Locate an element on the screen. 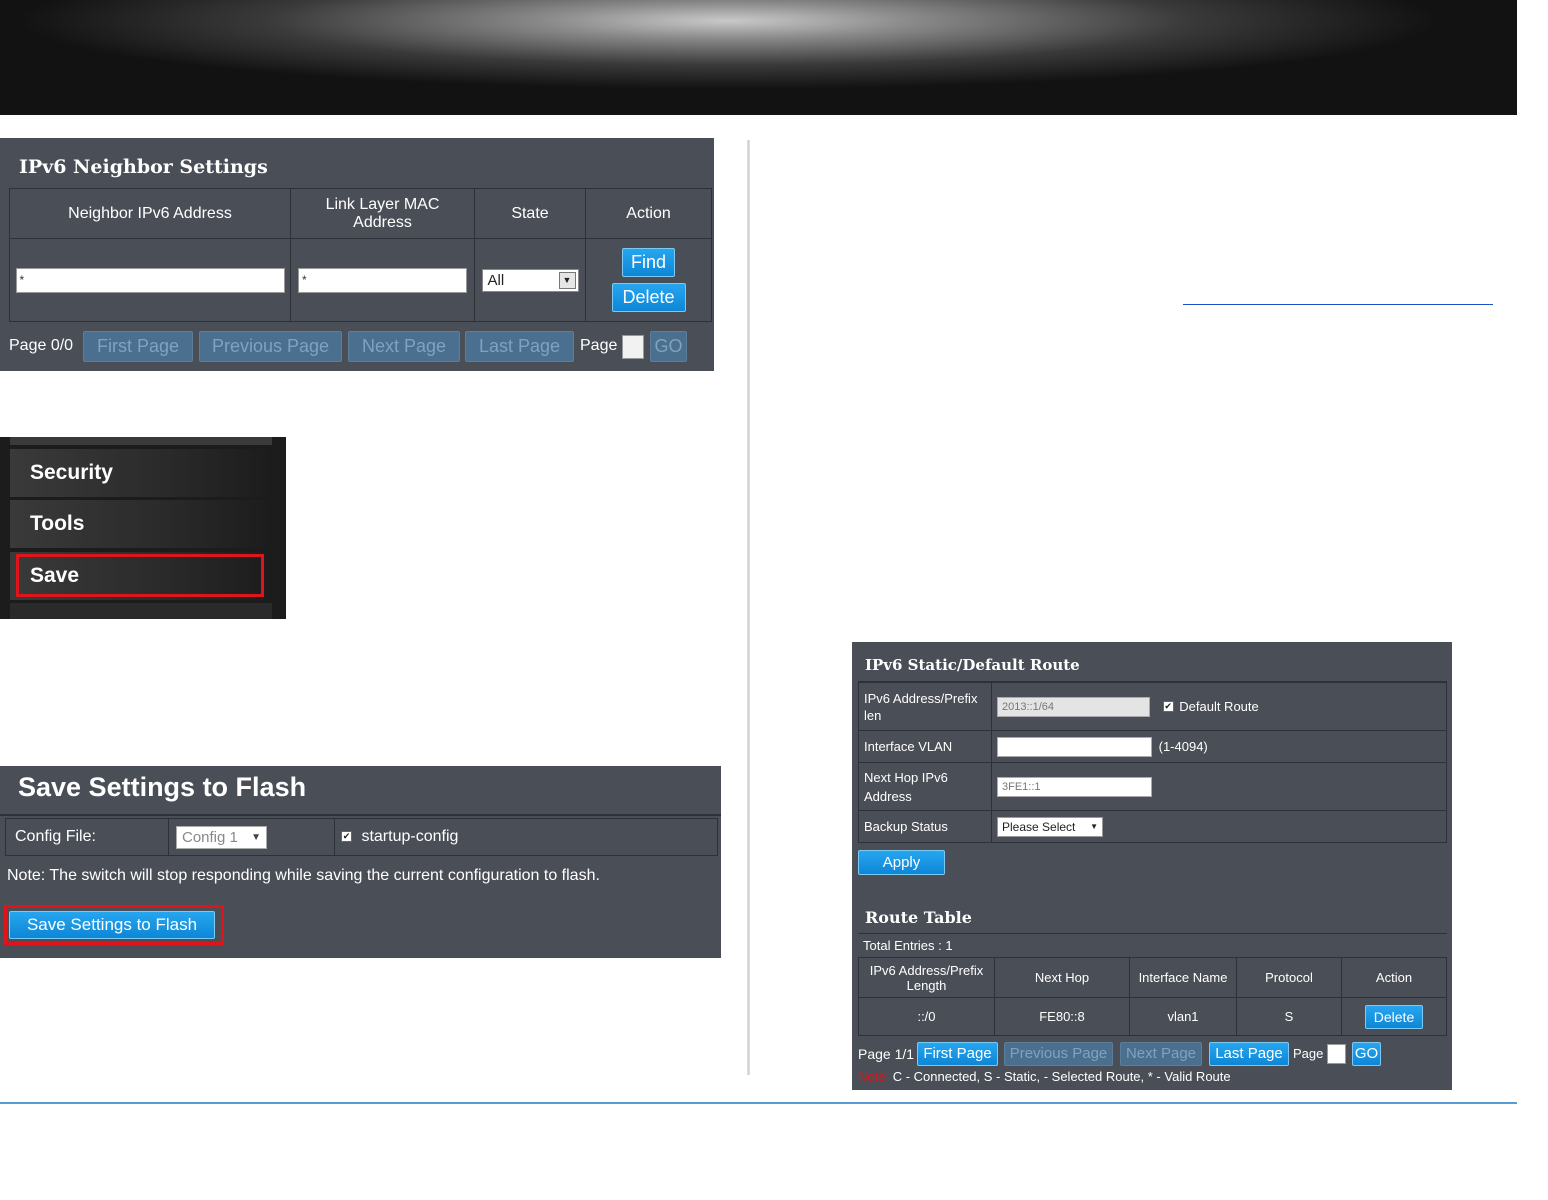 The image size is (1548, 1200). col-link-layer-mac: Link Layer MAC Address is located at coordinates (382, 213).